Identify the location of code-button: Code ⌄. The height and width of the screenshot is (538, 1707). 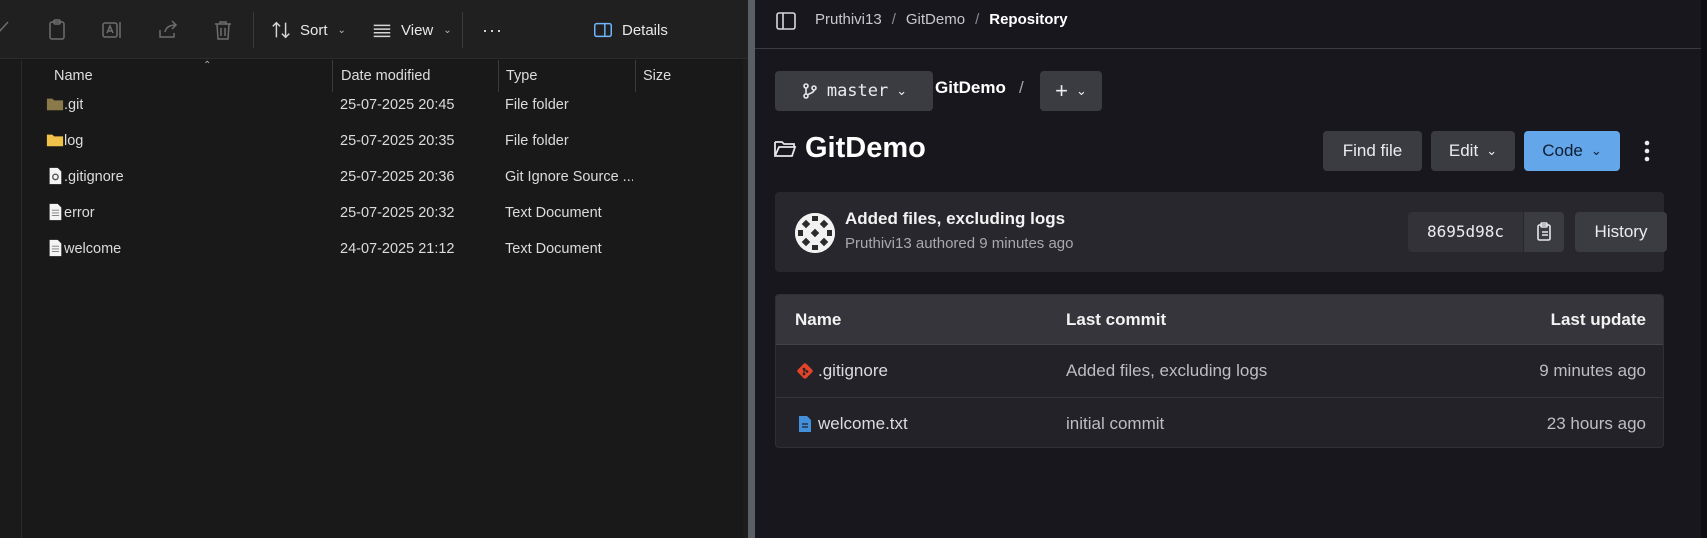
(1572, 151).